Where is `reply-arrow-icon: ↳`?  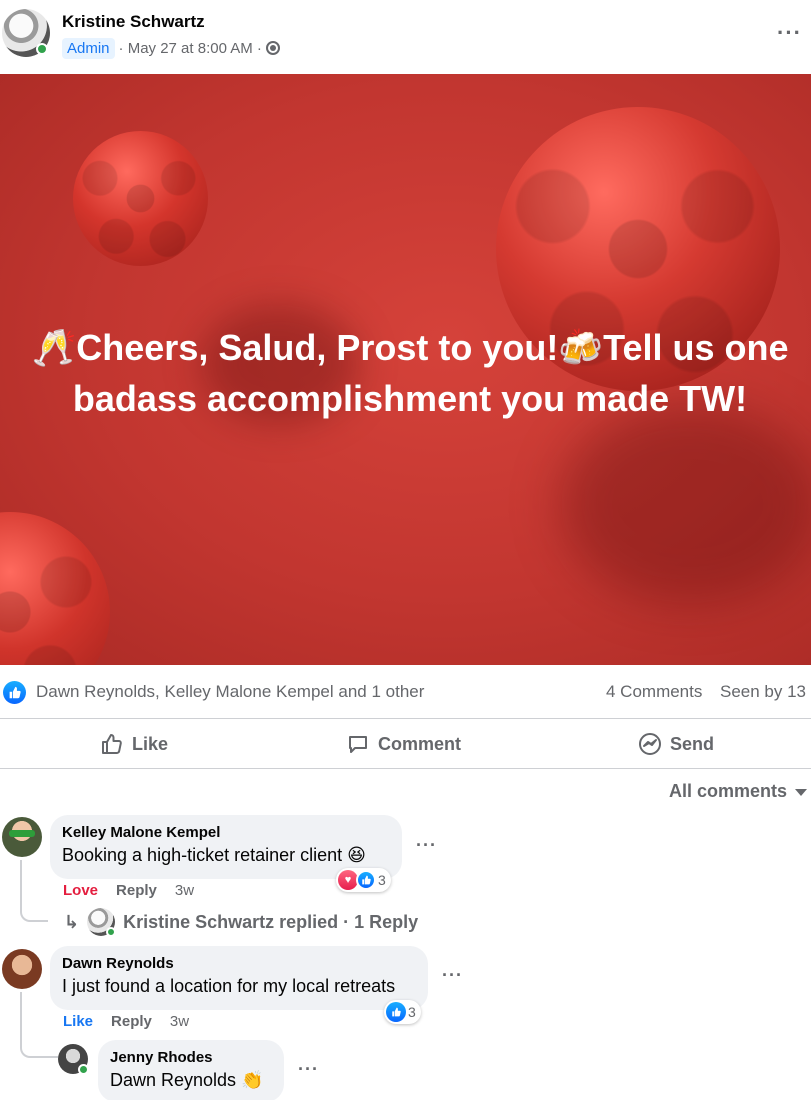
reply-arrow-icon: ↳ is located at coordinates (72, 921).